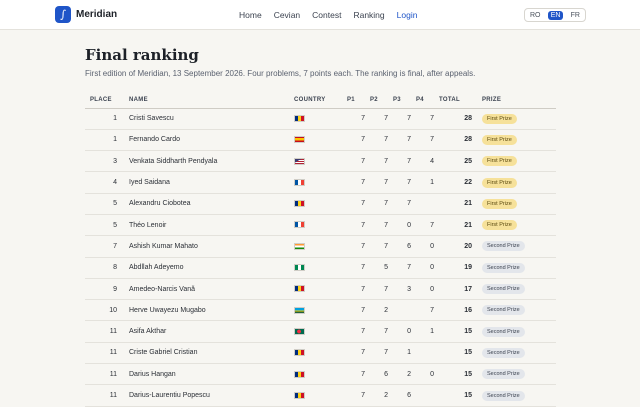  I want to click on table-row: 5 Alexandru Ciobotea 7 7 7 21 First Prize, so click(320, 204).